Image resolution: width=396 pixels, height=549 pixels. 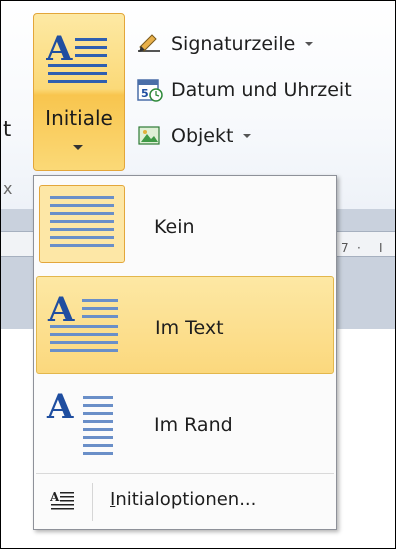 What do you see at coordinates (261, 90) in the screenshot?
I see `date-time-label: Datum und Uhrzeit` at bounding box center [261, 90].